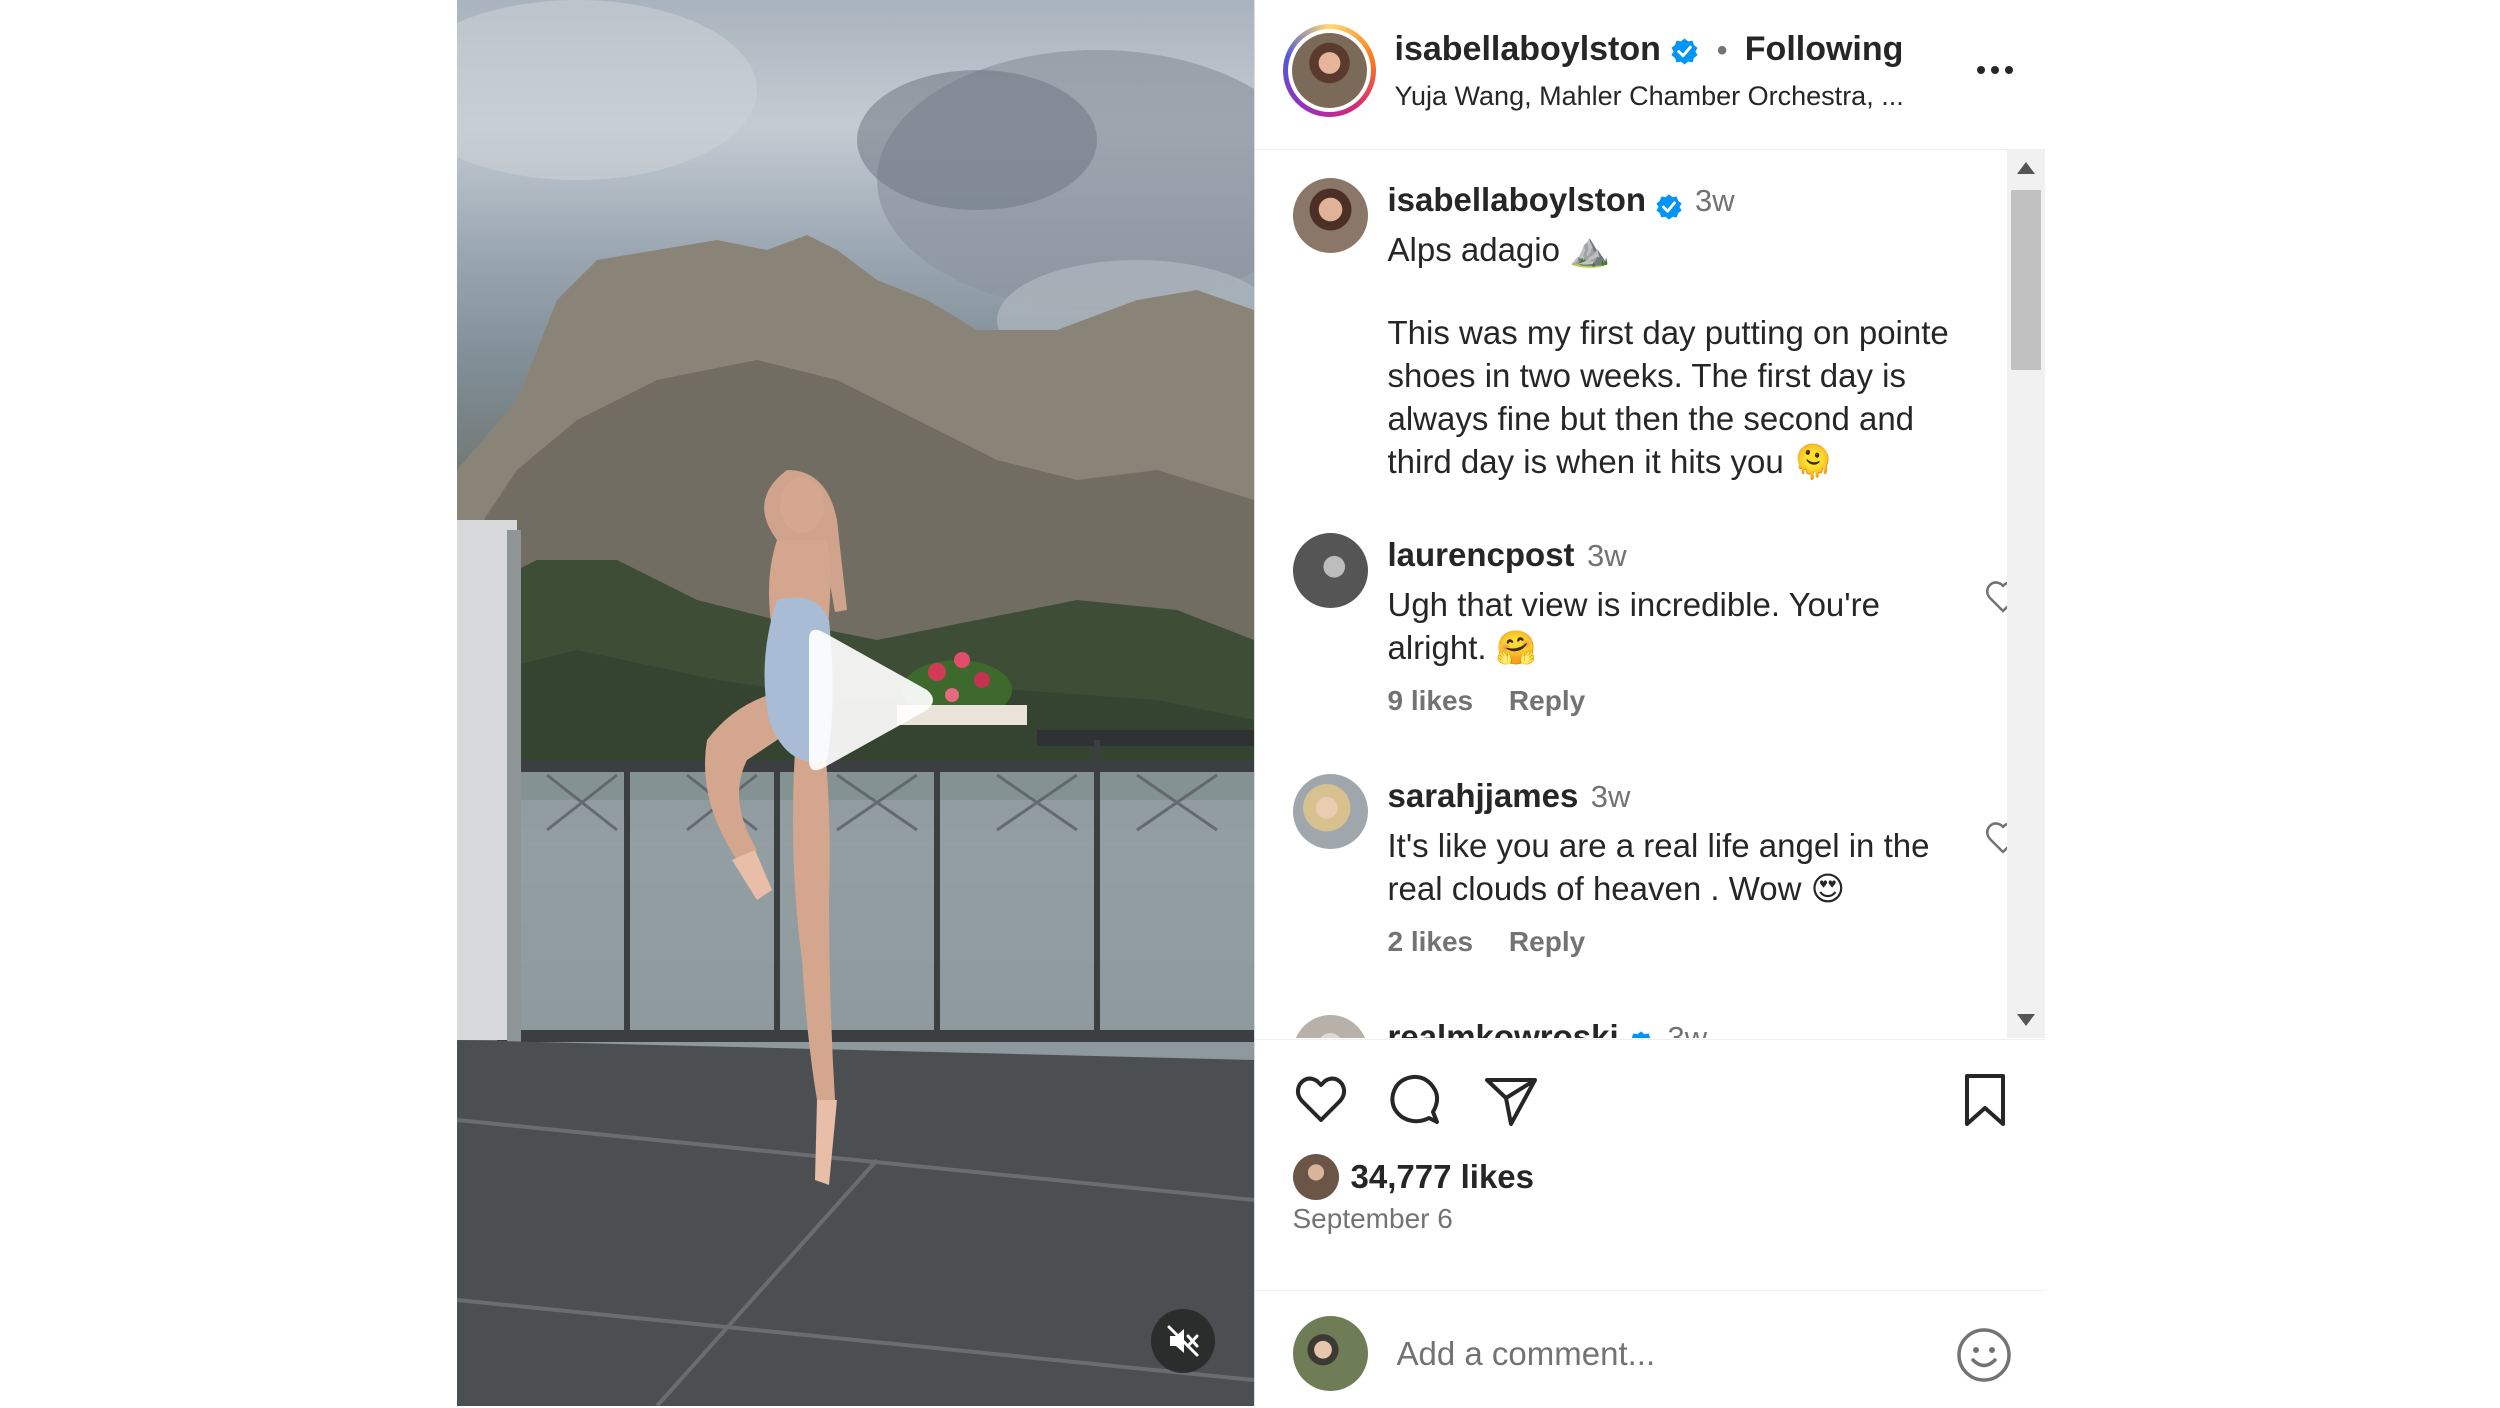 This screenshot has height=1408, width=2500. What do you see at coordinates (1373, 1219) in the screenshot?
I see `post-date: September 6` at bounding box center [1373, 1219].